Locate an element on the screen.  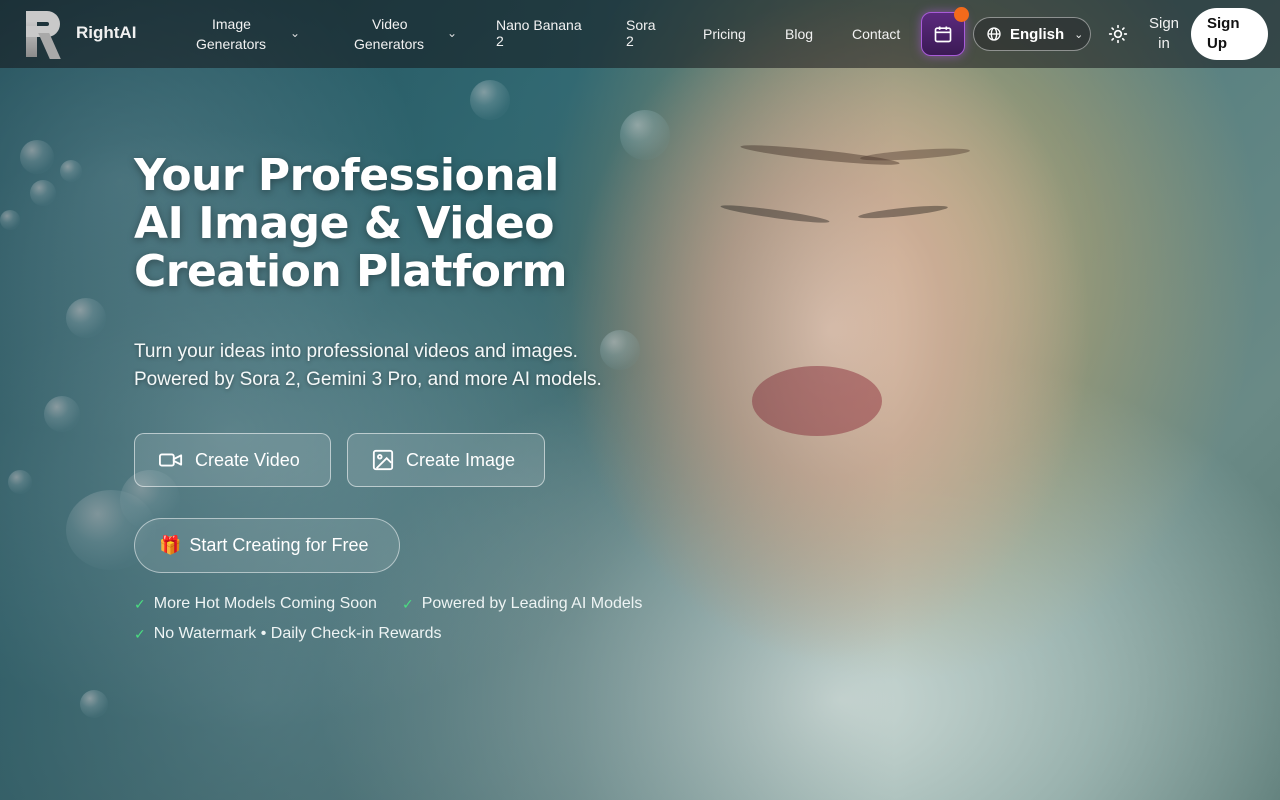
headline-line: Creation Platform is located at coordinates (350, 271).